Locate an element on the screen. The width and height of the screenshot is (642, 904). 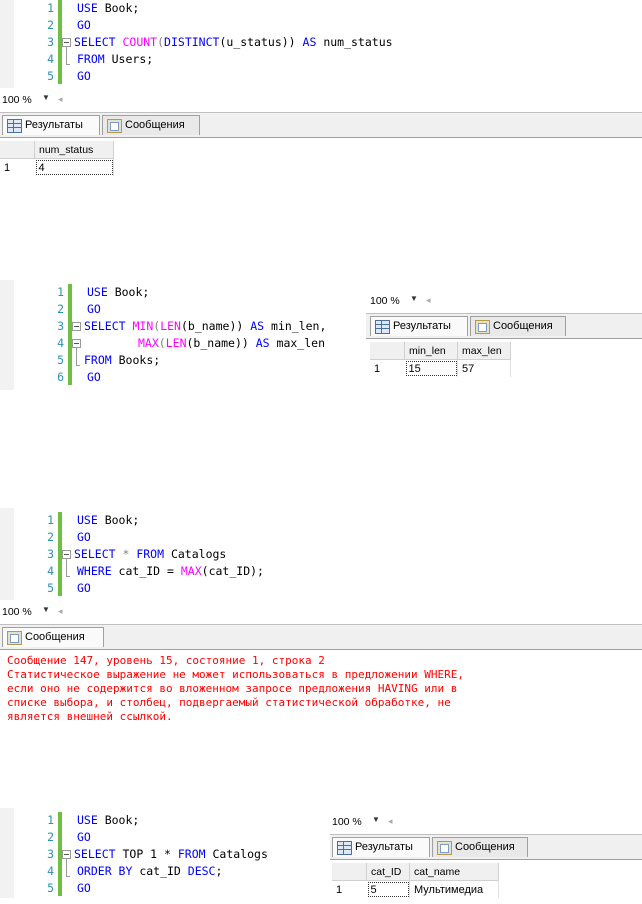
column-header: cat_name is located at coordinates (454, 872).